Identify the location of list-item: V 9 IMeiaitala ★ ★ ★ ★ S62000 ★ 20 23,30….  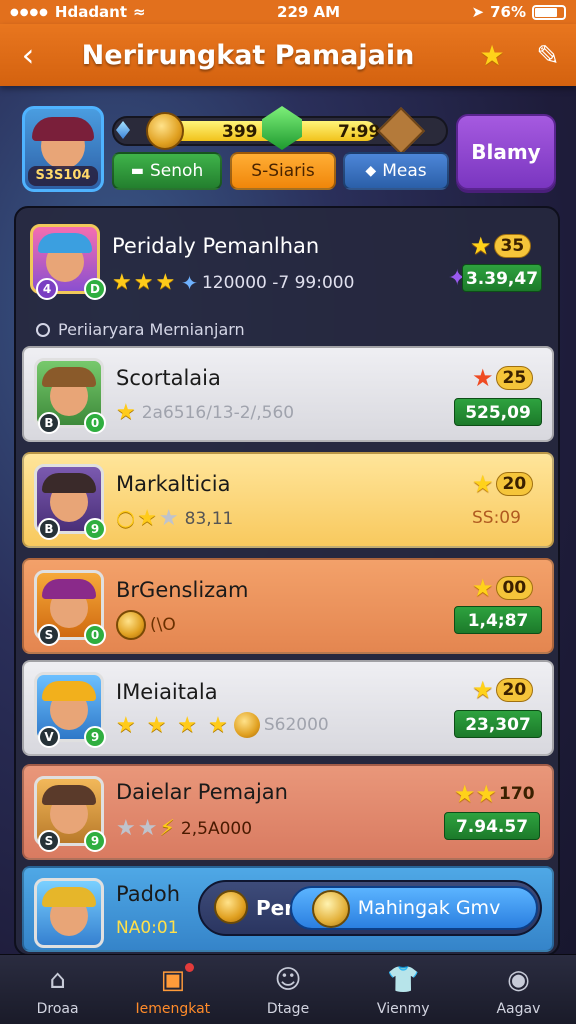
(288, 708).